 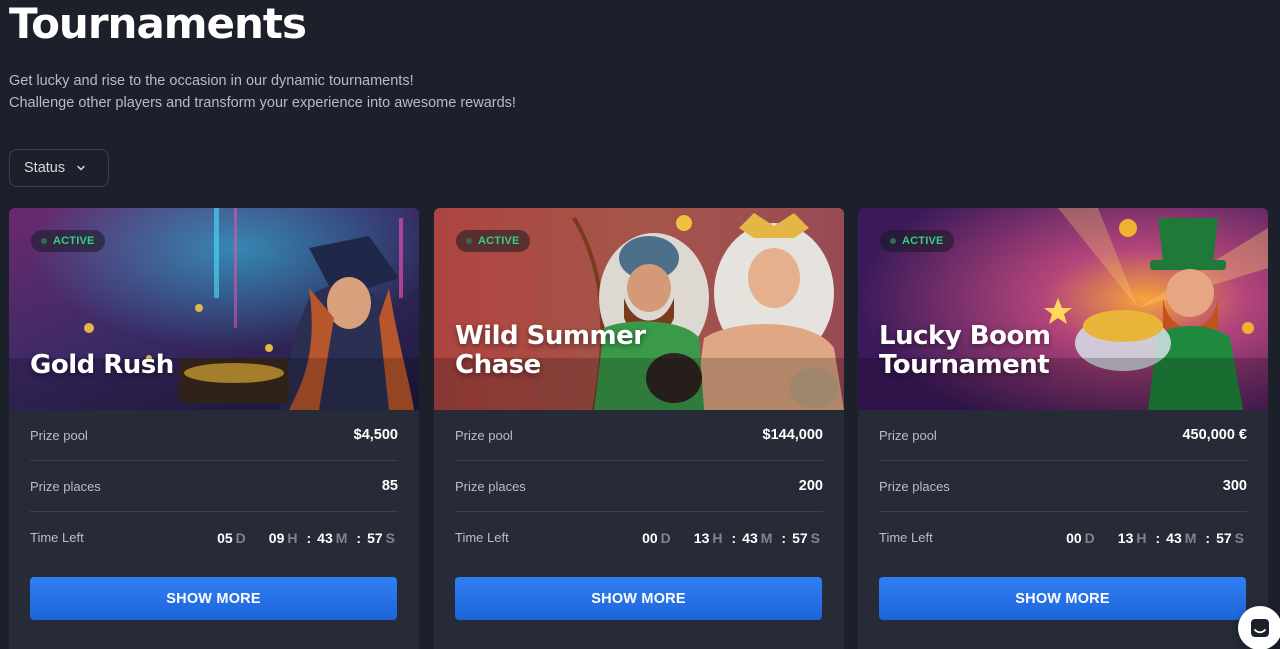 I want to click on chat-icon, so click(x=1260, y=628).